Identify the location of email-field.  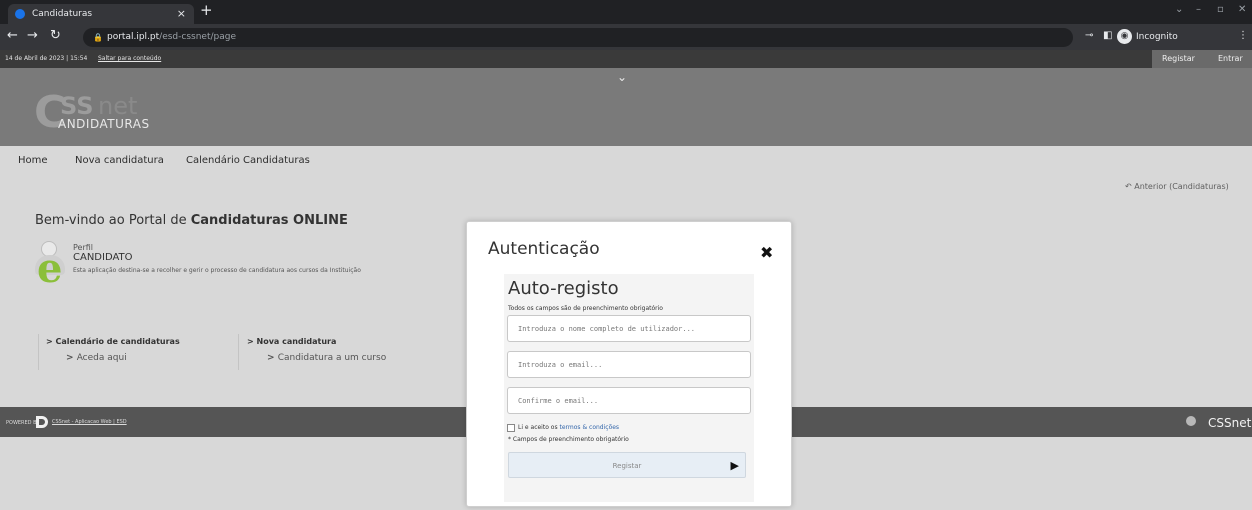
(629, 364).